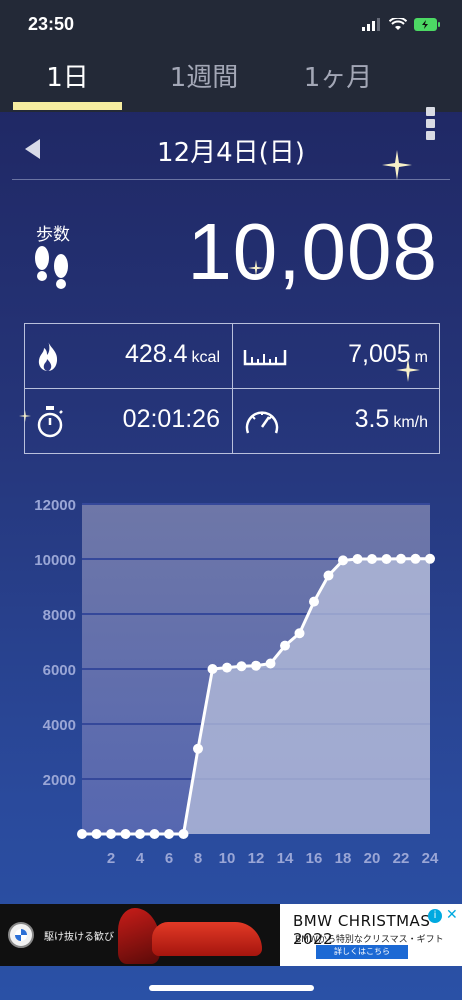 The image size is (462, 1000). I want to click on flame-icon, so click(48, 356).